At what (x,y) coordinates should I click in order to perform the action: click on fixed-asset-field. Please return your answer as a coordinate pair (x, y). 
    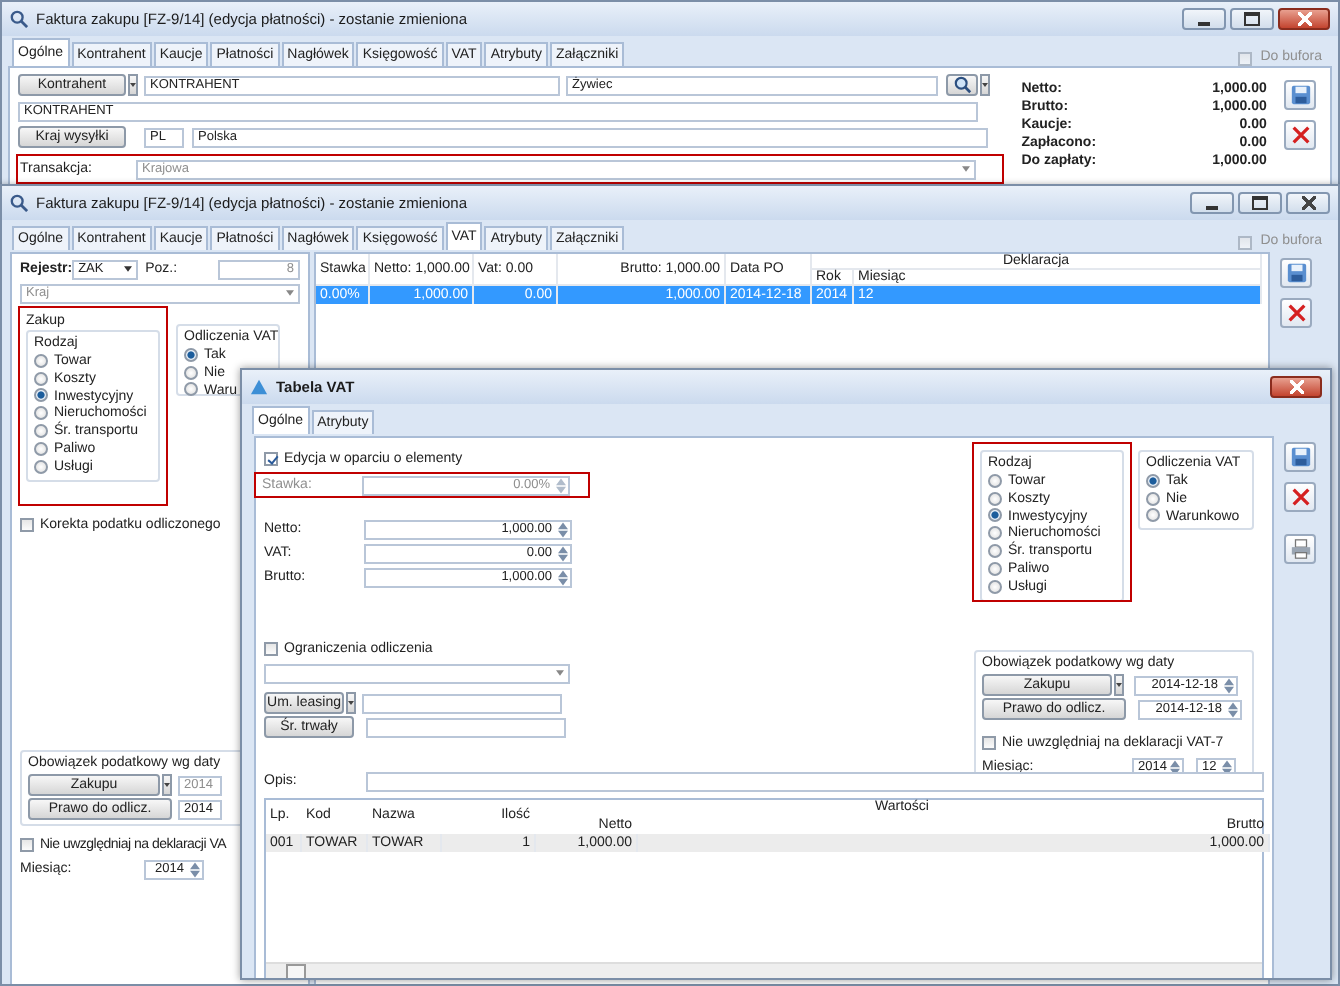
    Looking at the image, I should click on (466, 727).